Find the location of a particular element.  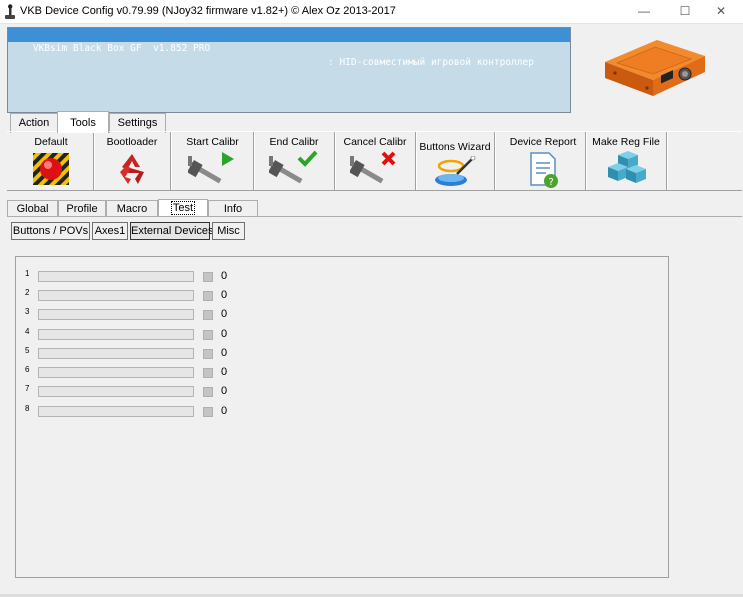

device-number: 4 is located at coordinates (27, 331).